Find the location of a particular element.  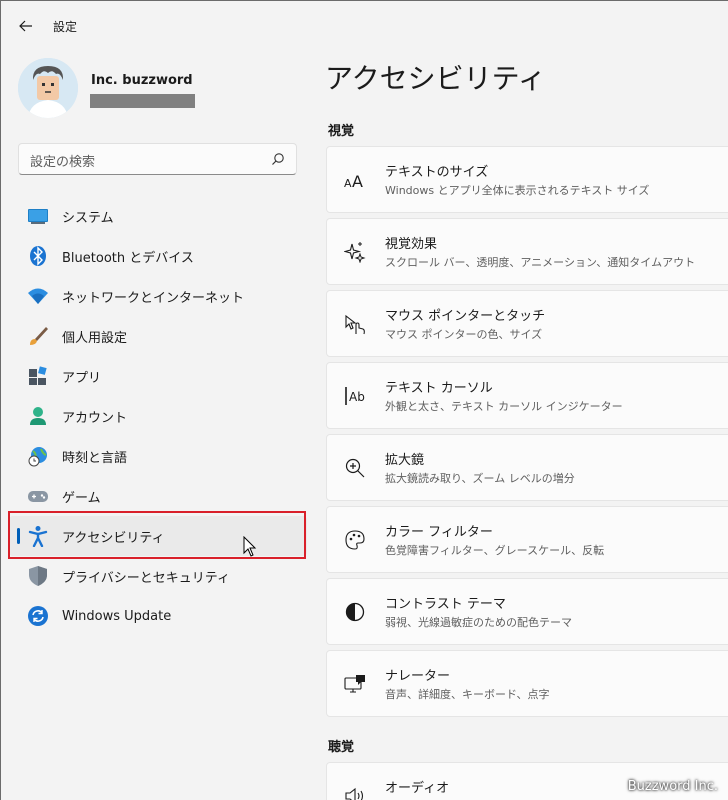

window-title: 設定 is located at coordinates (65, 27).